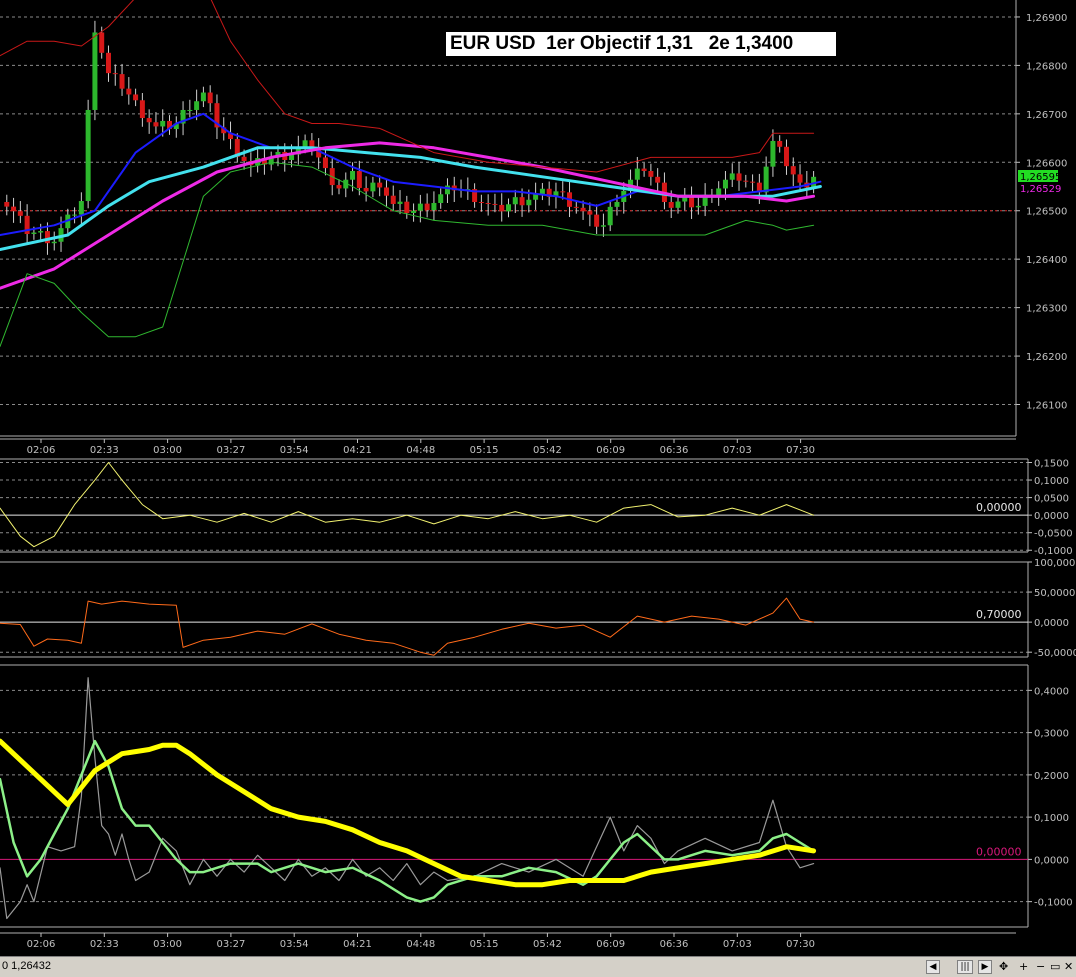 Image resolution: width=1076 pixels, height=977 pixels. What do you see at coordinates (1068, 966) in the screenshot?
I see `close-icon: ✕` at bounding box center [1068, 966].